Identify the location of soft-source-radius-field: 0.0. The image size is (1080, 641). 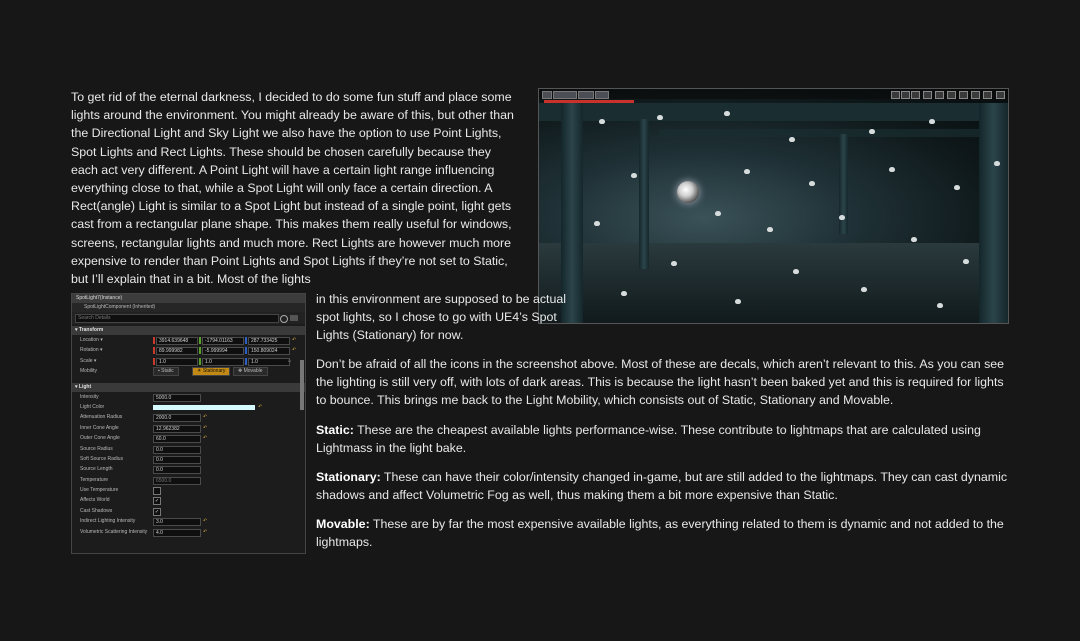
(177, 459).